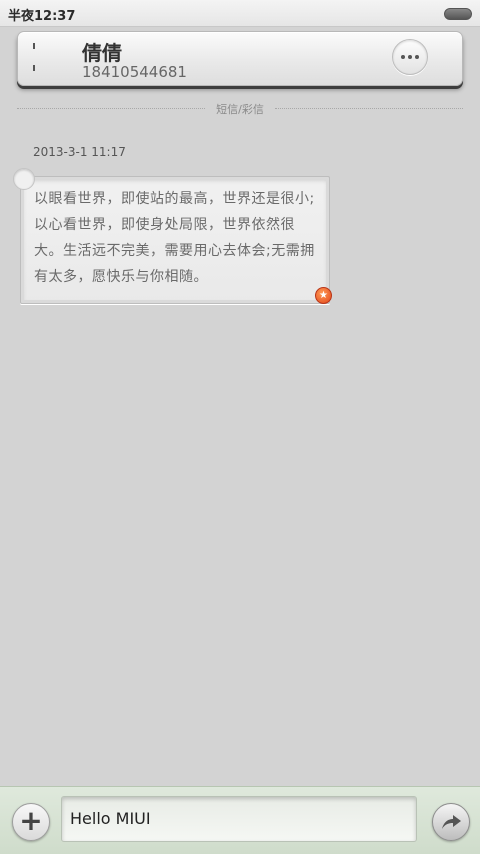  Describe the element at coordinates (102, 53) in the screenshot. I see `contact-name: 倩倩` at that location.